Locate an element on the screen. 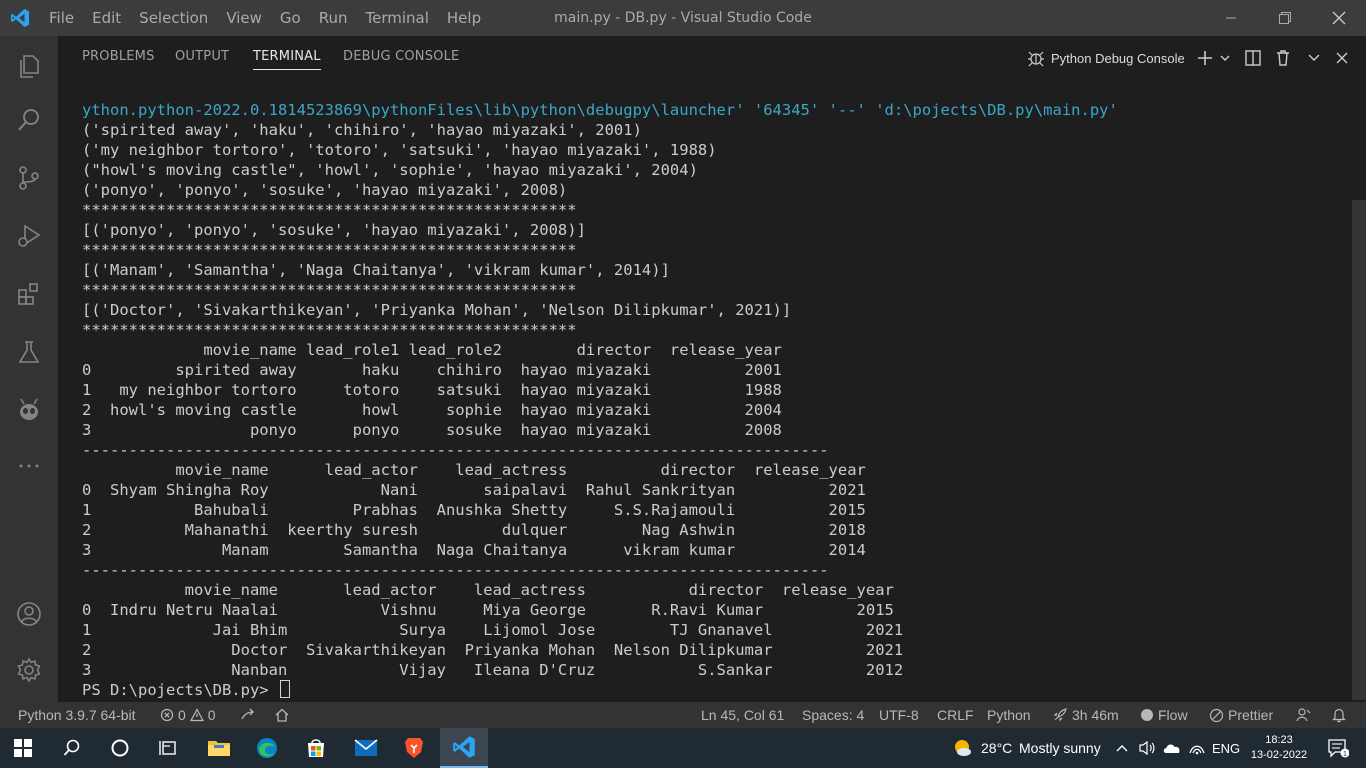 This screenshot has height=768, width=1366. weather-temp: 28°C is located at coordinates (996, 748).